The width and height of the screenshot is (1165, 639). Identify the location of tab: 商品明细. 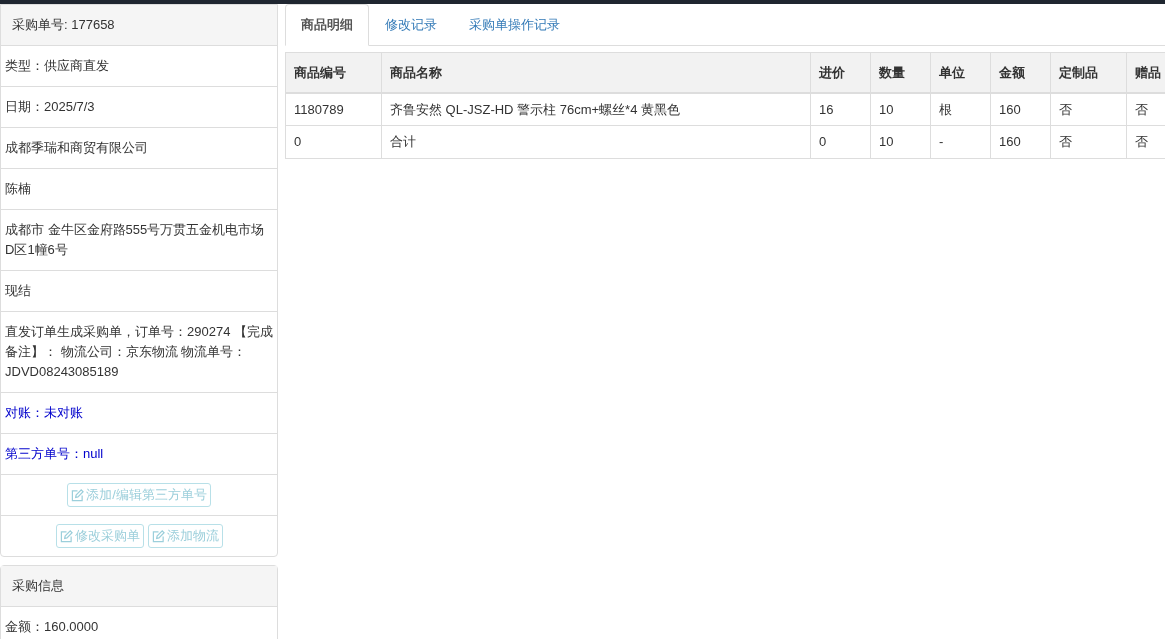
(327, 25).